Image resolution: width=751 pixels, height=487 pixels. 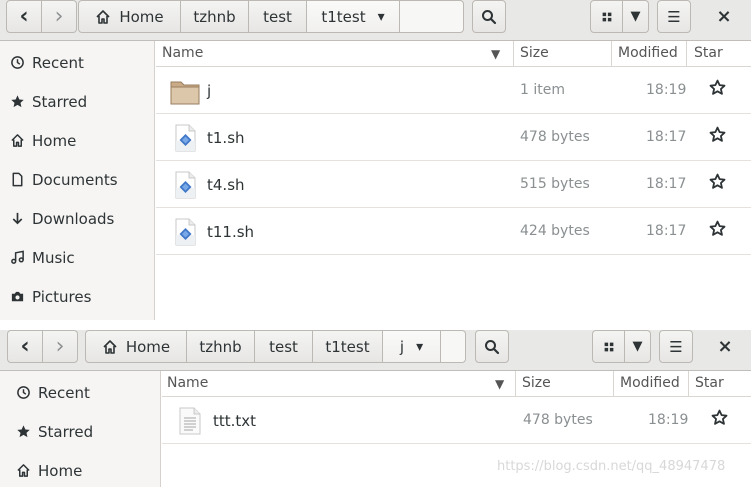 What do you see at coordinates (453, 231) in the screenshot?
I see `table-row: t11.sh 424 bytes 18:17` at bounding box center [453, 231].